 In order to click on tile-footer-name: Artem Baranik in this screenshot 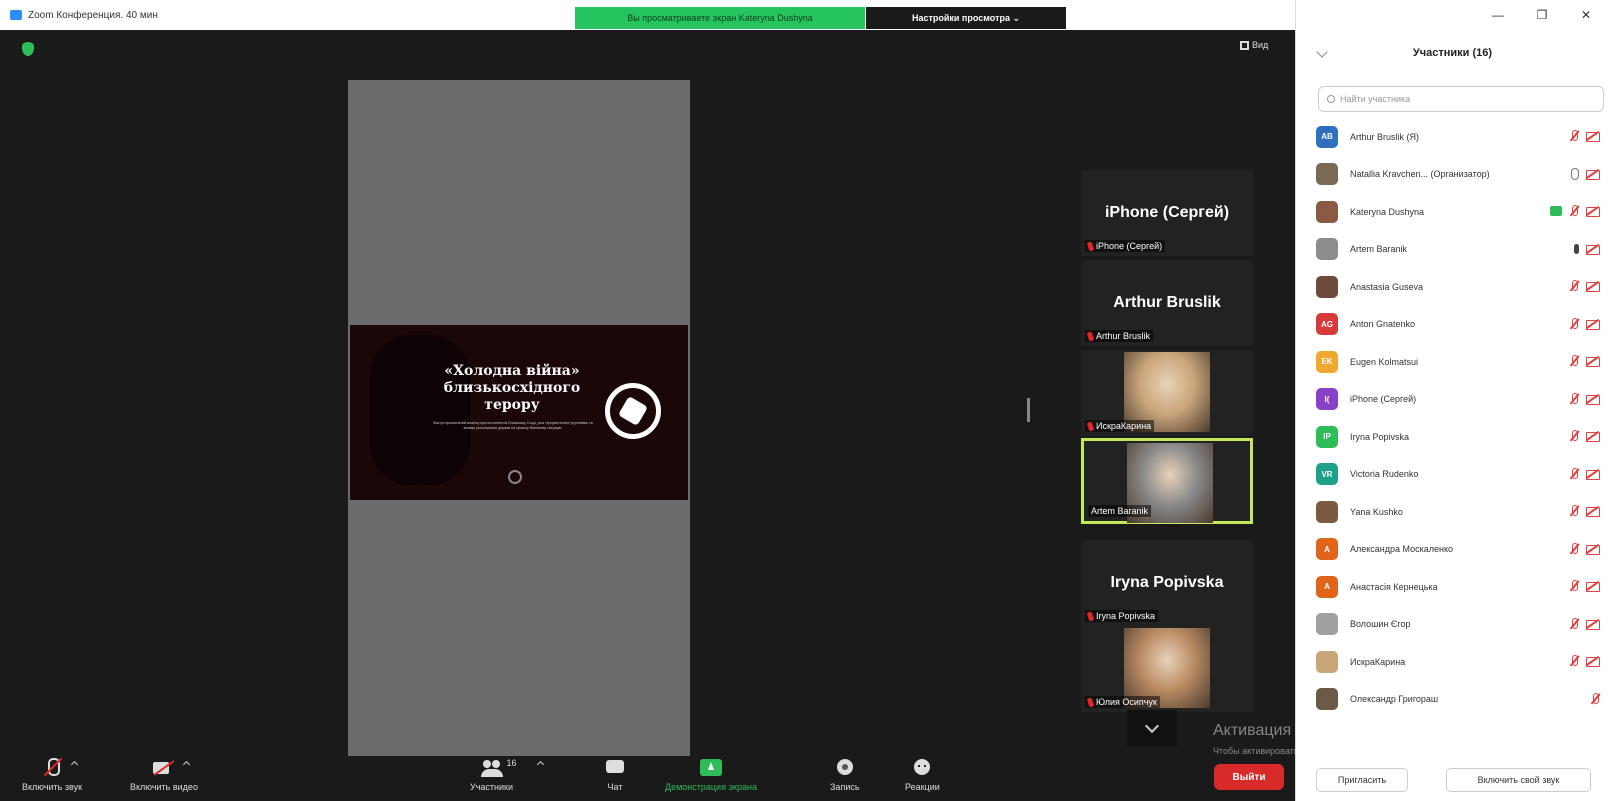, I will do `click(1120, 511)`.